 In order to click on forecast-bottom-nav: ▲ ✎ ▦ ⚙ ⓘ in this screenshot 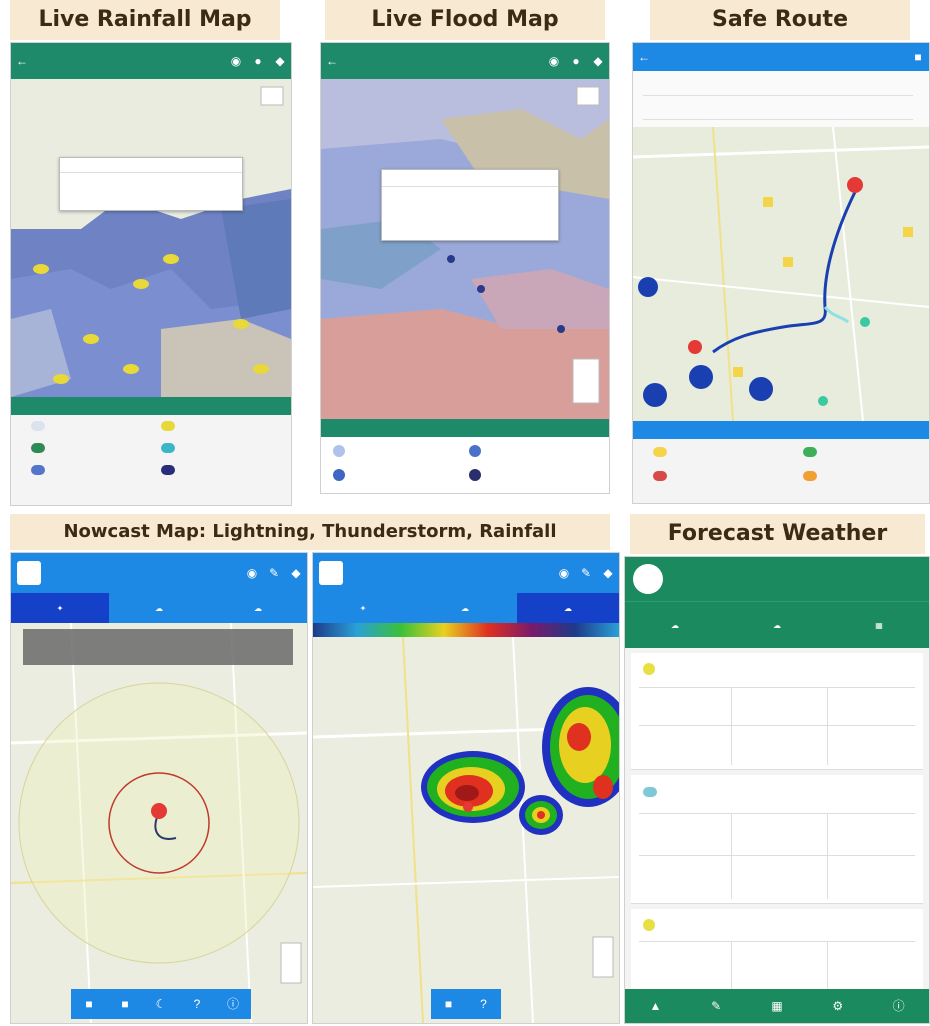, I will do `click(777, 1006)`.